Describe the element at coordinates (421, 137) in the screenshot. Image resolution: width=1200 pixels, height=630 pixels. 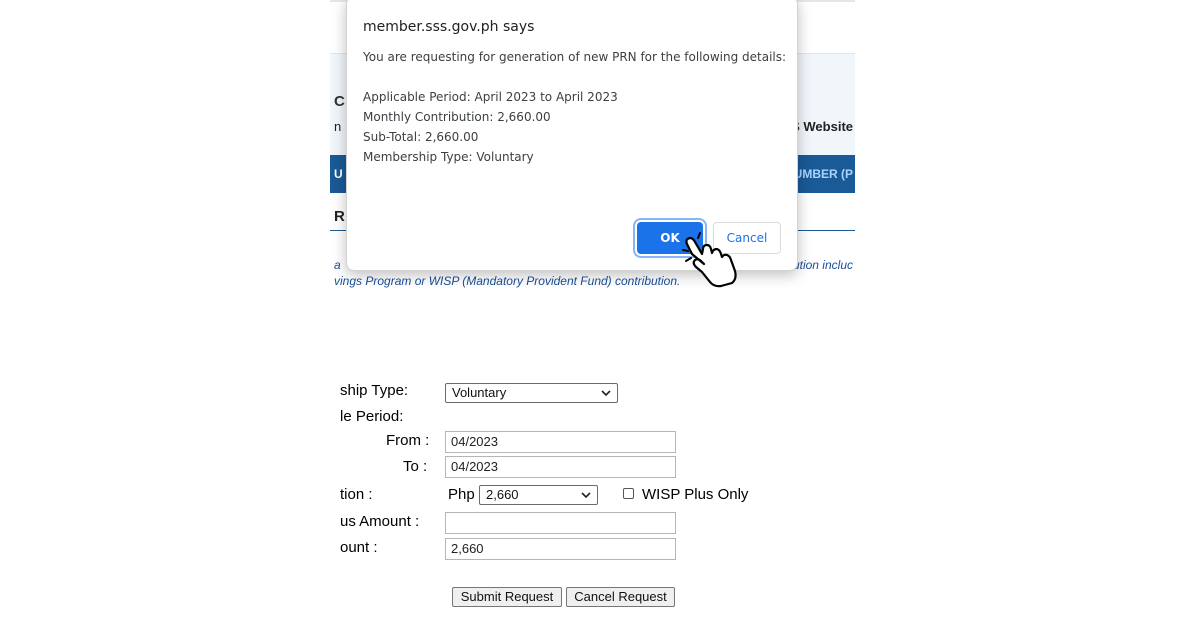
I see `dialog-detail-subtotal: Sub-Total: 2,660.00` at that location.